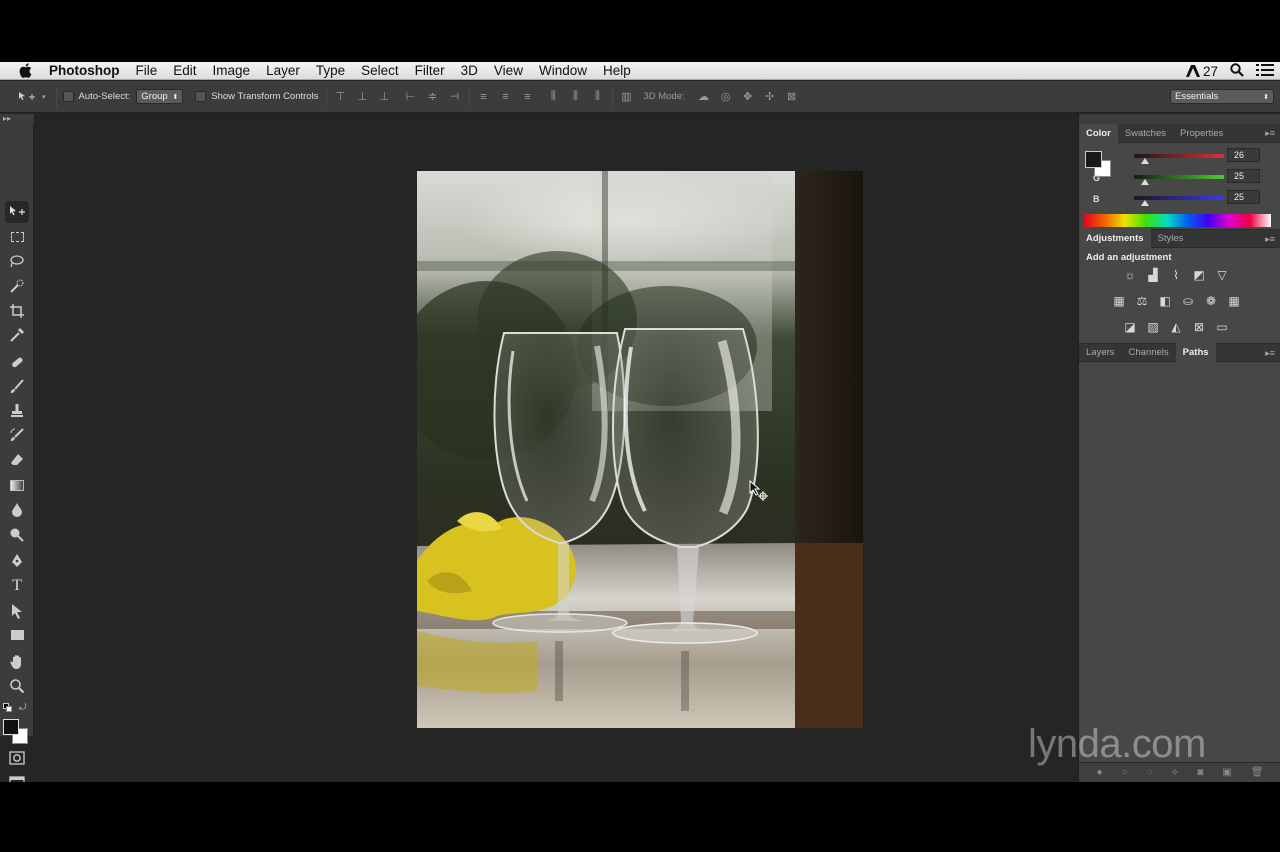 The image size is (1280, 852). What do you see at coordinates (1222, 96) in the screenshot?
I see `workspace-dropdown: Essentials ⬍` at bounding box center [1222, 96].